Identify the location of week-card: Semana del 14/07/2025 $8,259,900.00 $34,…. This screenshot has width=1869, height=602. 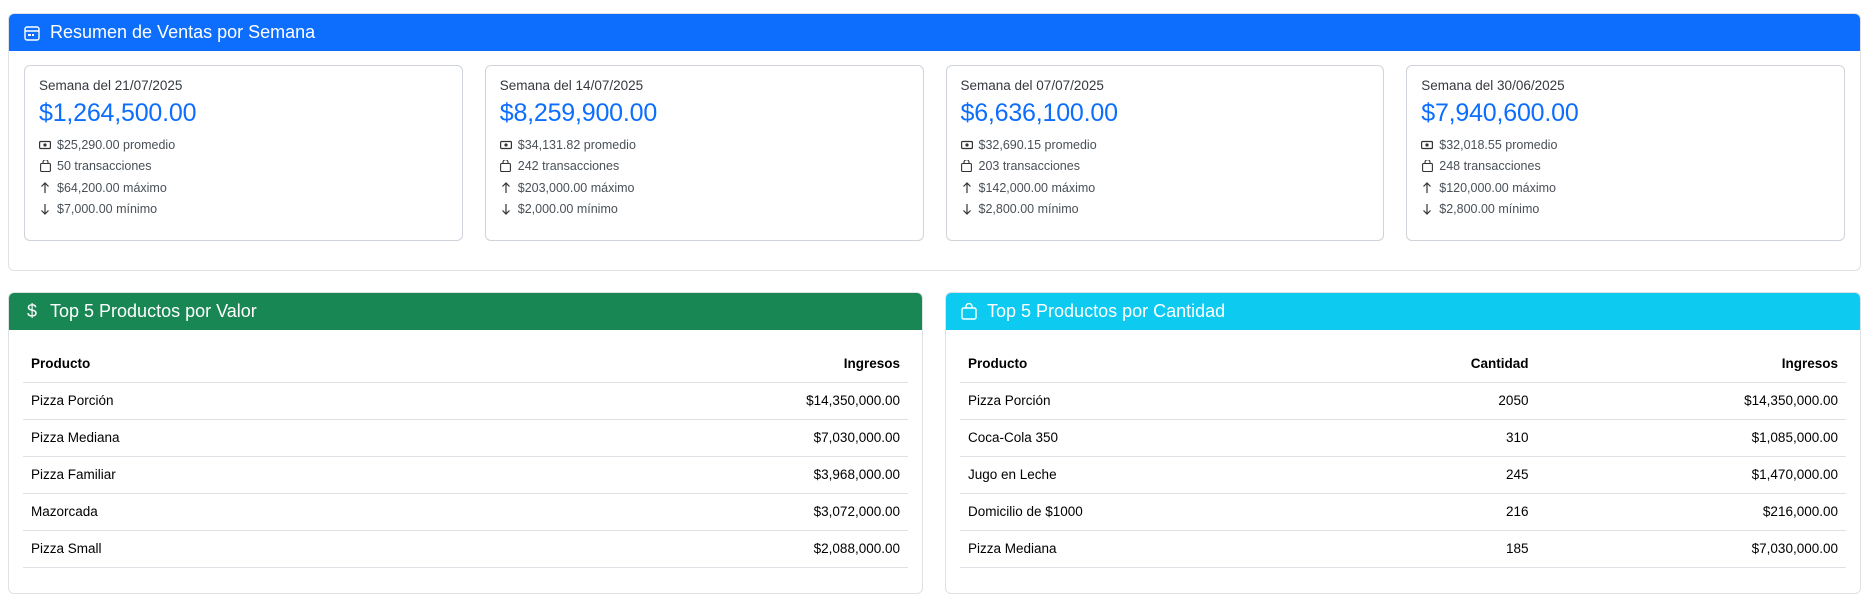
(704, 153).